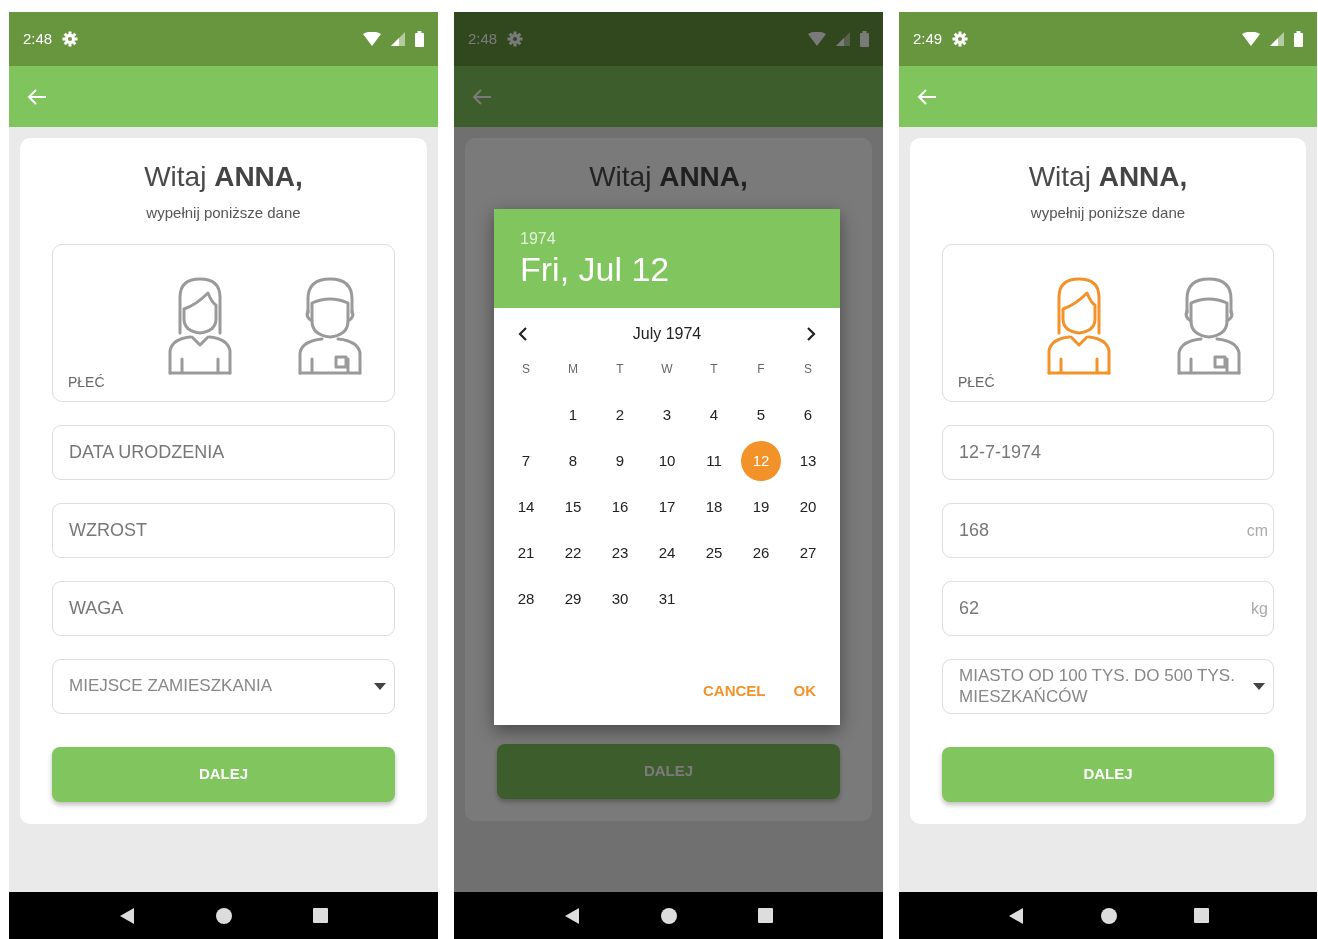 This screenshot has height=939, width=1318. I want to click on picker-date: Fri, Jul 12, so click(595, 270).